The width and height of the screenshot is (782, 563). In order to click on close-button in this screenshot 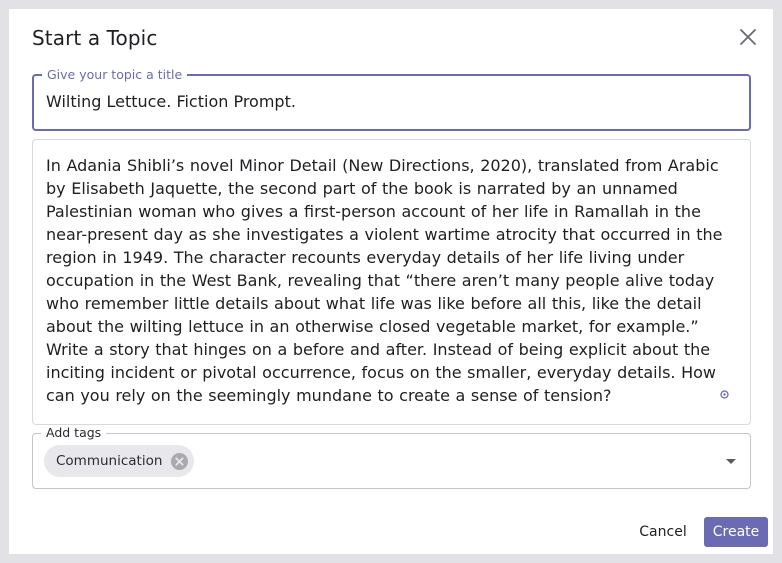, I will do `click(748, 37)`.